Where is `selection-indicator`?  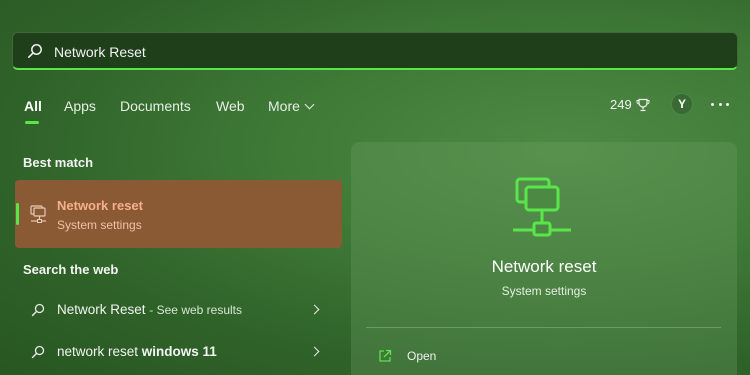
selection-indicator is located at coordinates (17, 214).